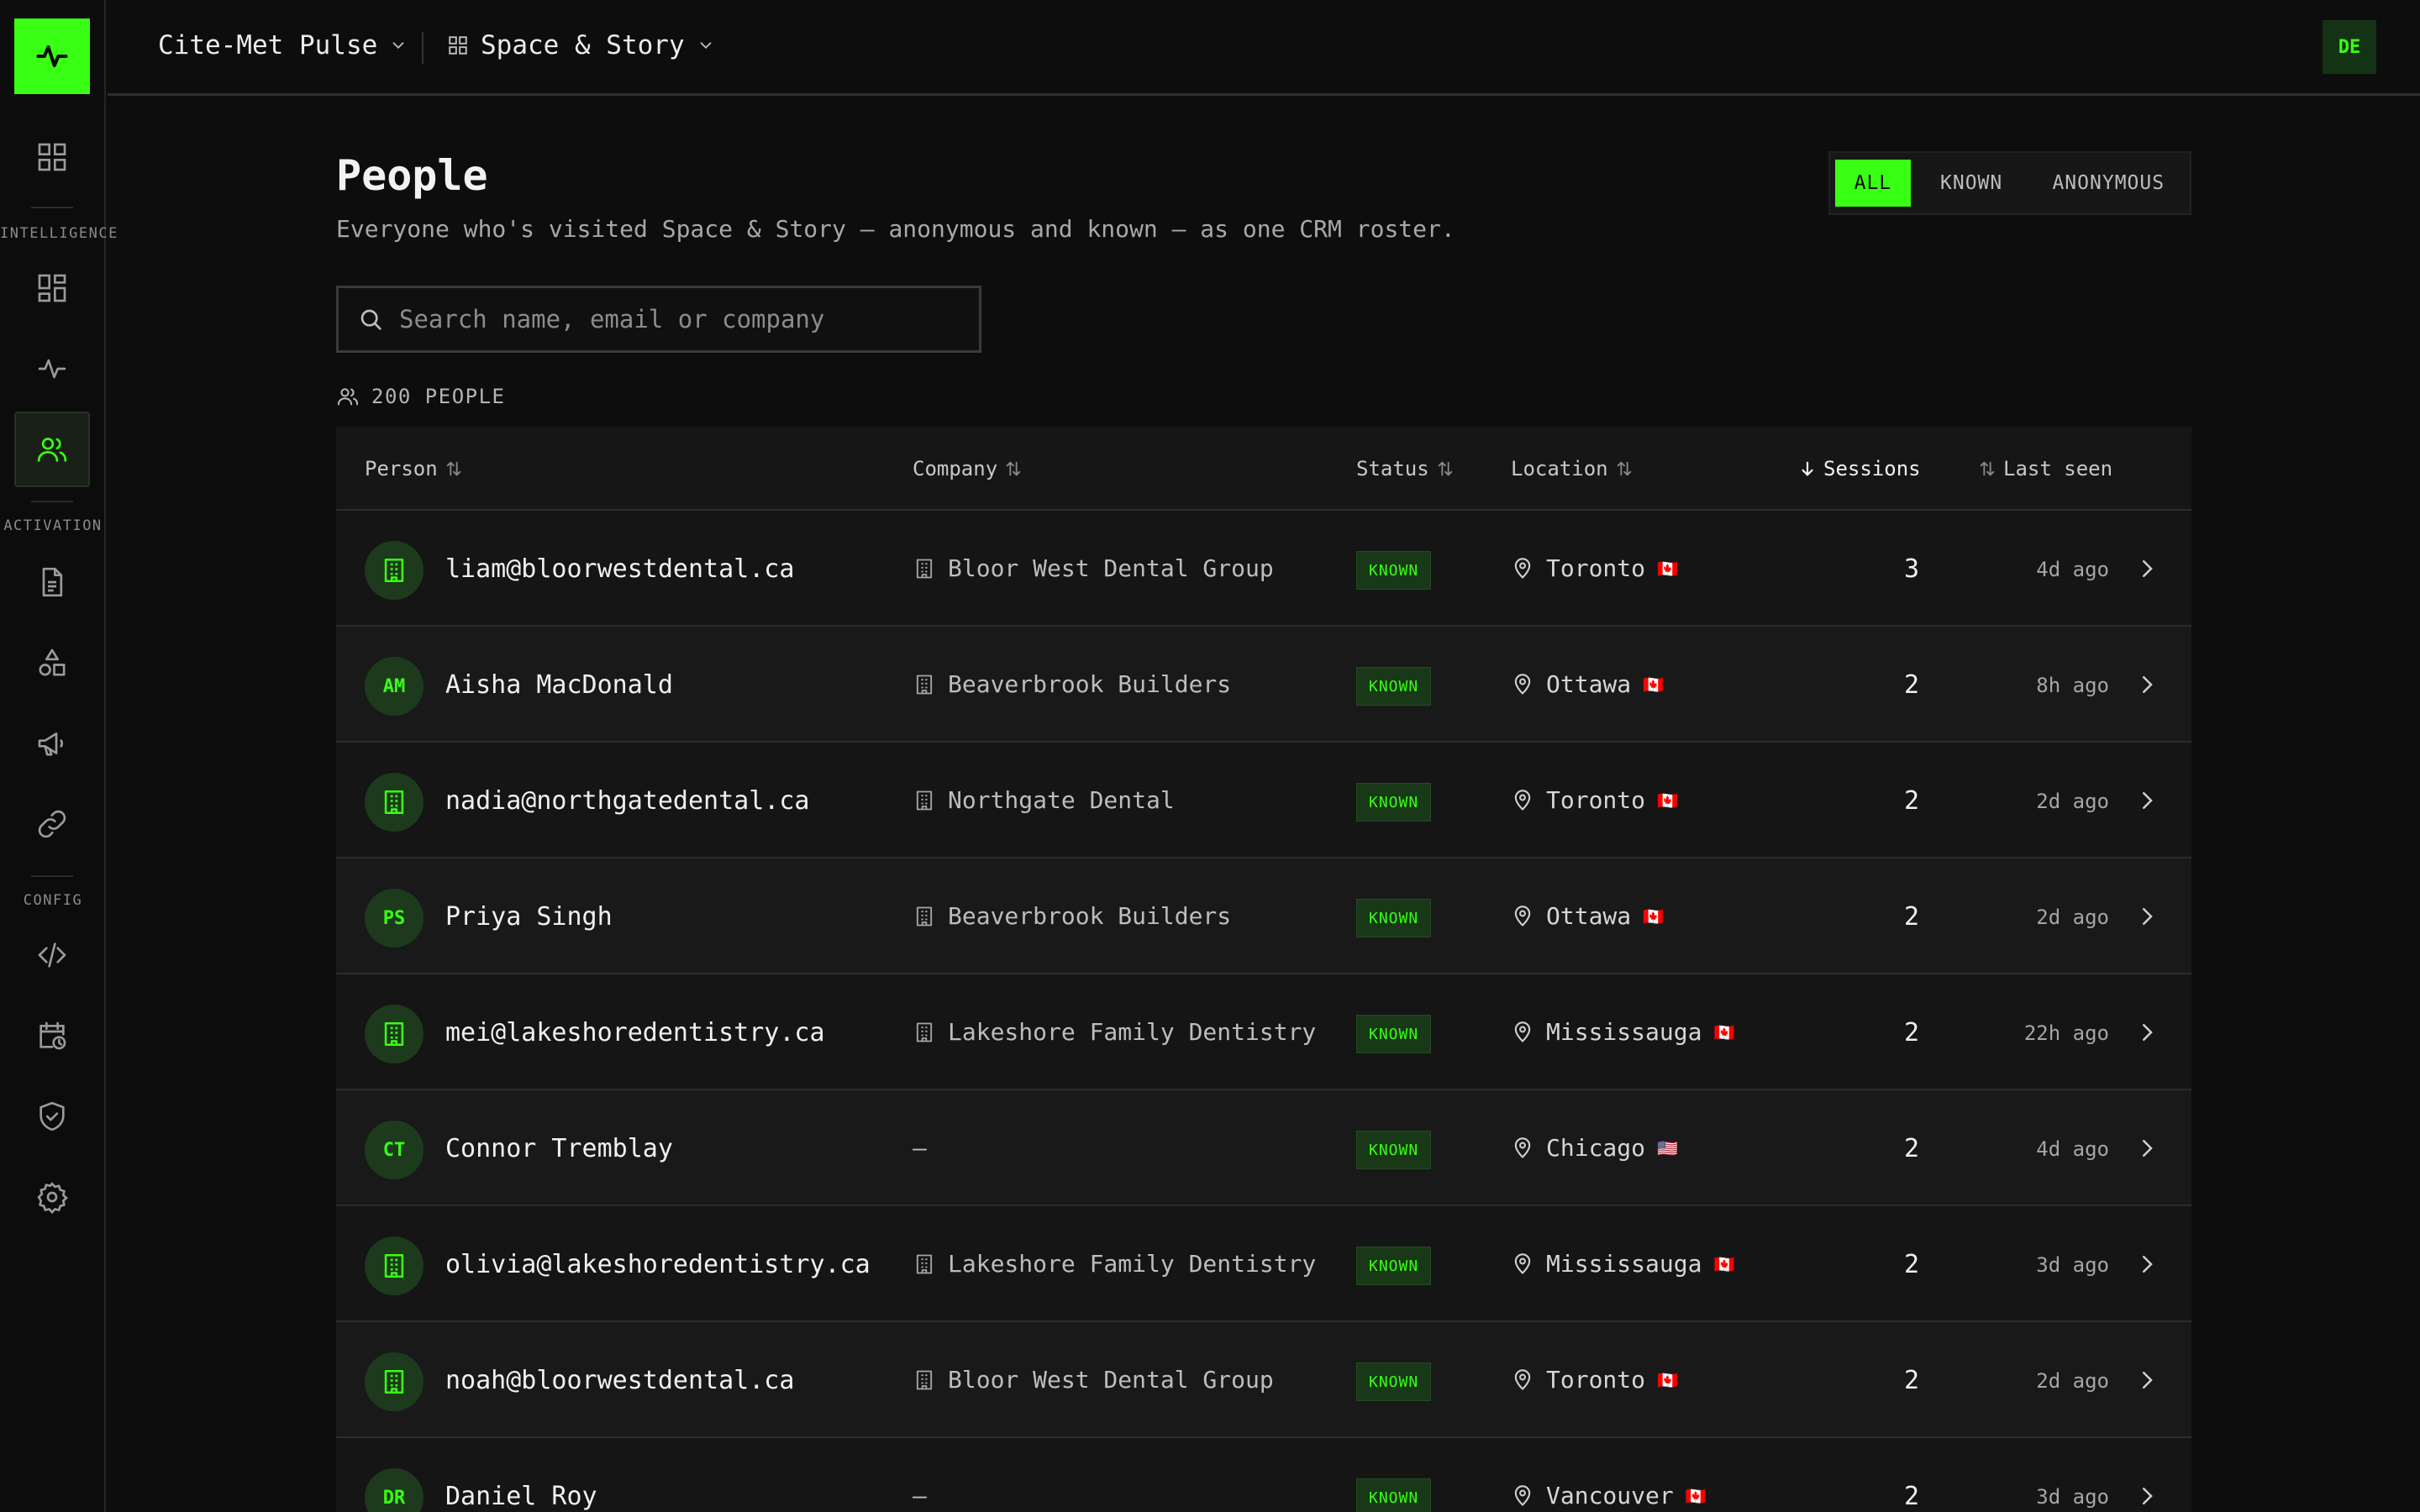 Image resolution: width=2420 pixels, height=1512 pixels. I want to click on person-name: nadia@northgatedental.ca, so click(627, 801).